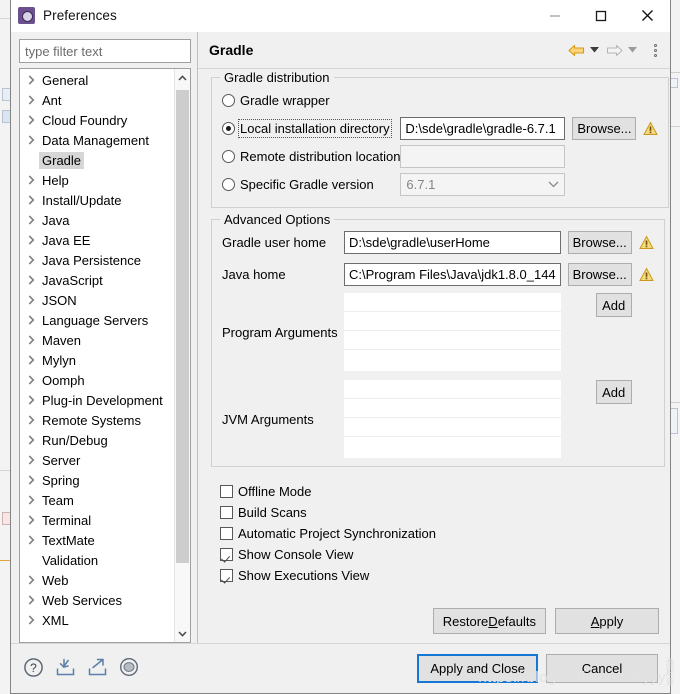  What do you see at coordinates (97, 300) in the screenshot?
I see `sidebar-item-json: JSON` at bounding box center [97, 300].